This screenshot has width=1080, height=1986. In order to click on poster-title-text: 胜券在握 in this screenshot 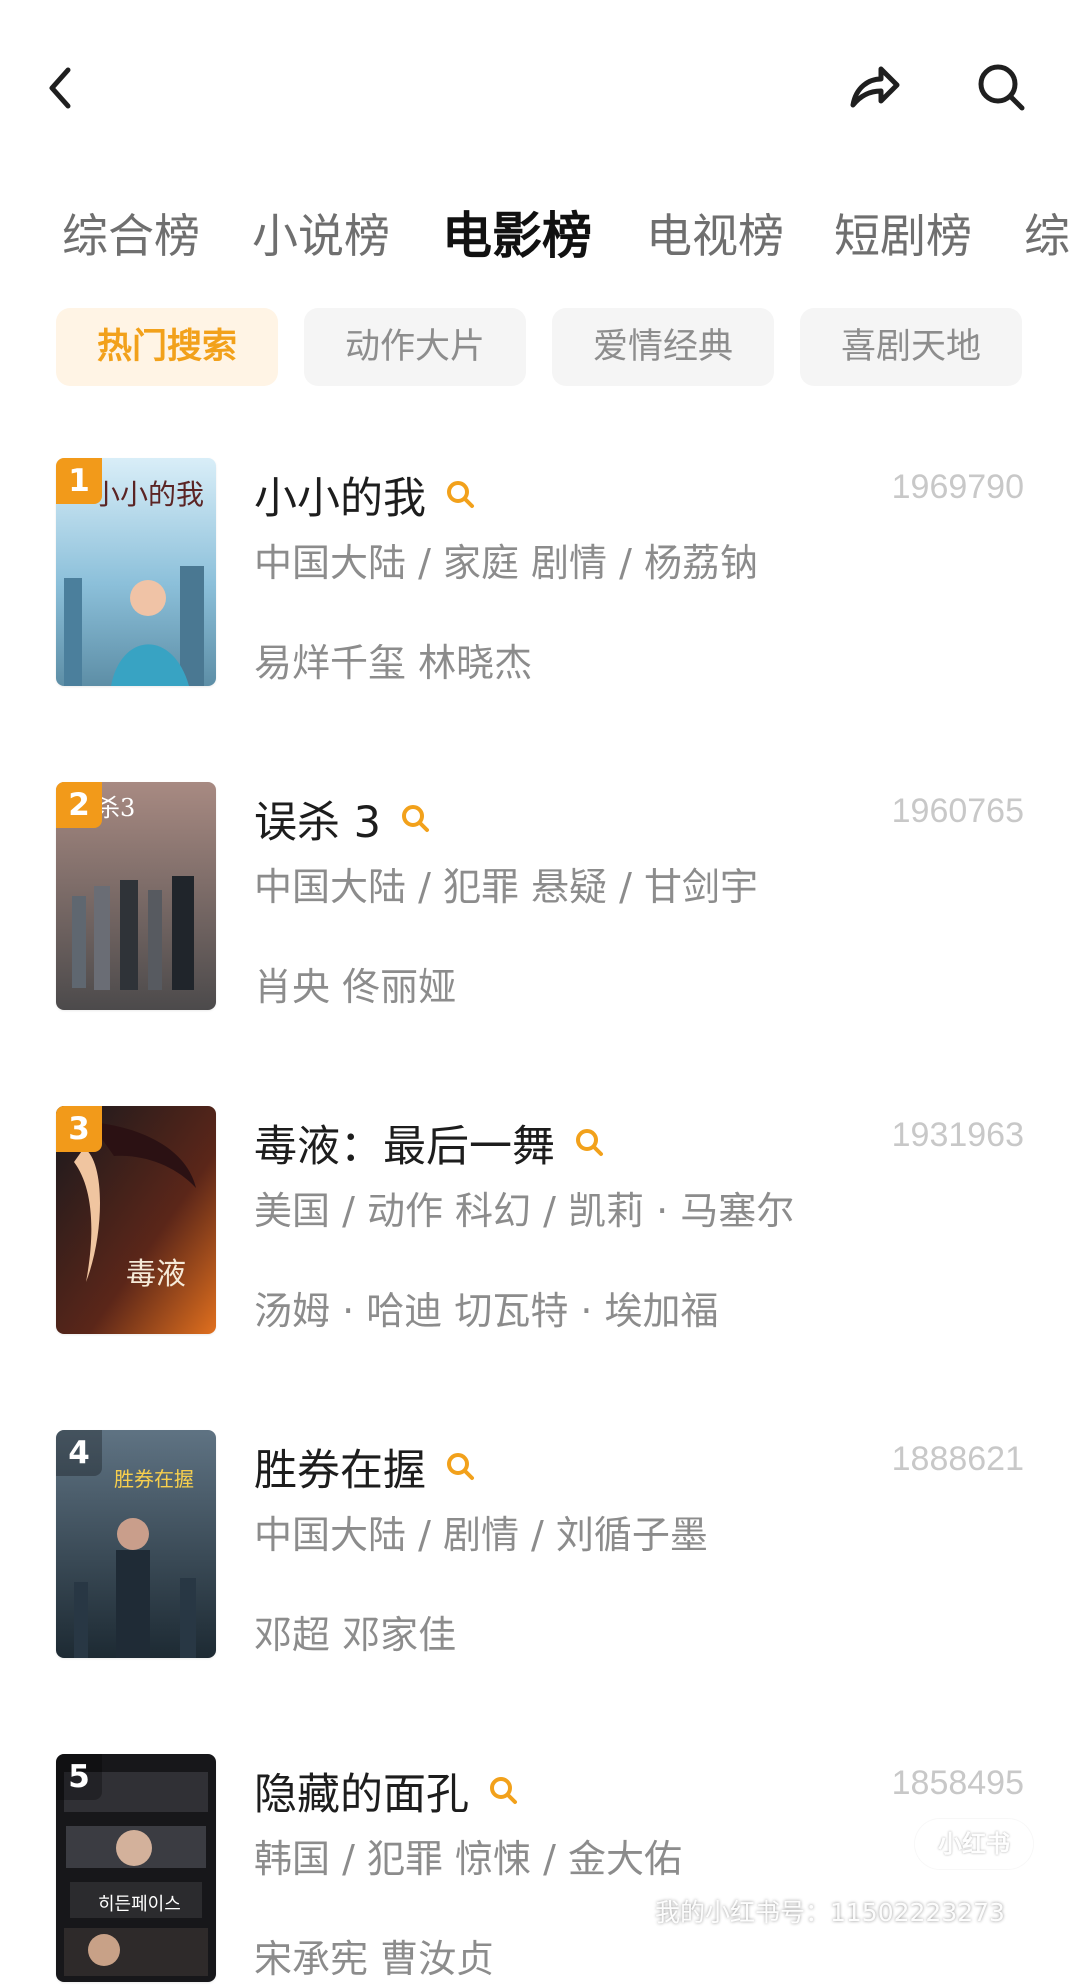, I will do `click(154, 1479)`.